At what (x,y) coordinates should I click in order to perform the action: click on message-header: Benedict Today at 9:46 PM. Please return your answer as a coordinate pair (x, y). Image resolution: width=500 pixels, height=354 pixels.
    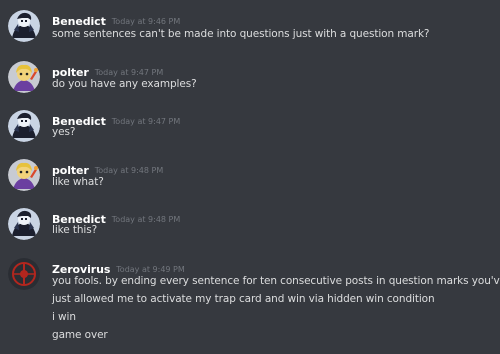
    Looking at the image, I should click on (116, 19).